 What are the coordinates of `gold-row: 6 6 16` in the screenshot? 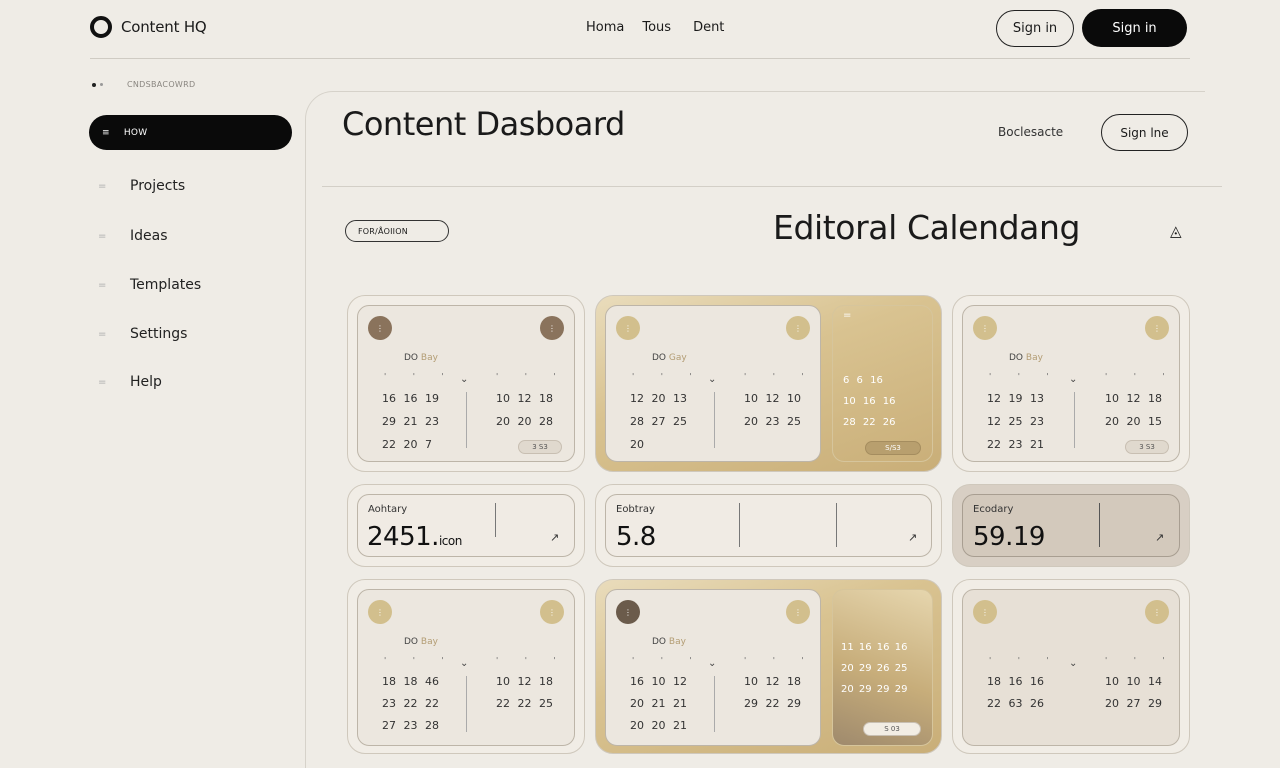 It's located at (863, 380).